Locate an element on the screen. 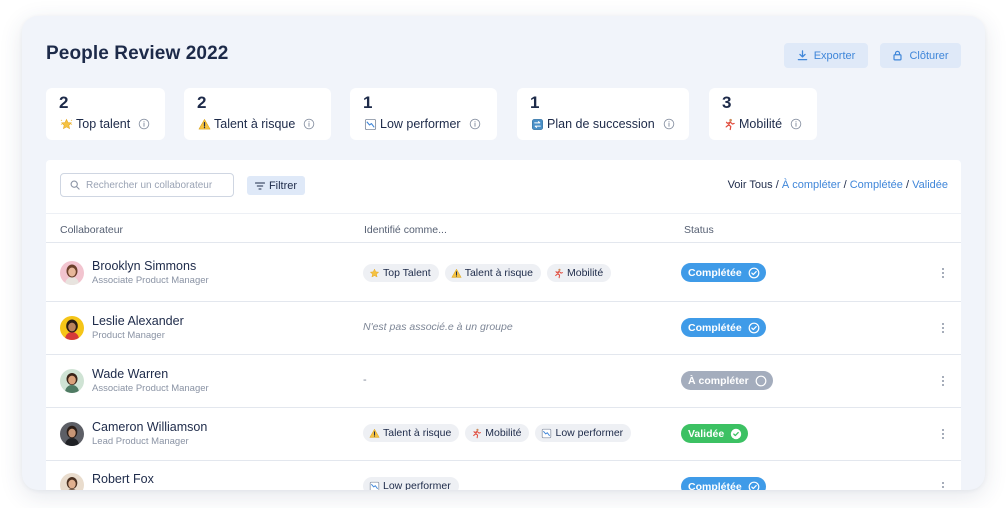 The height and width of the screenshot is (508, 1006). collaborator-role: Lead Product Manager is located at coordinates (140, 441).